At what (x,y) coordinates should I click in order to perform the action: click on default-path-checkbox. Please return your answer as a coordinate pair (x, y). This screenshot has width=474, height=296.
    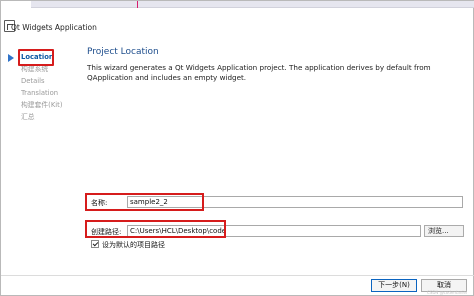
    Looking at the image, I should click on (95, 244).